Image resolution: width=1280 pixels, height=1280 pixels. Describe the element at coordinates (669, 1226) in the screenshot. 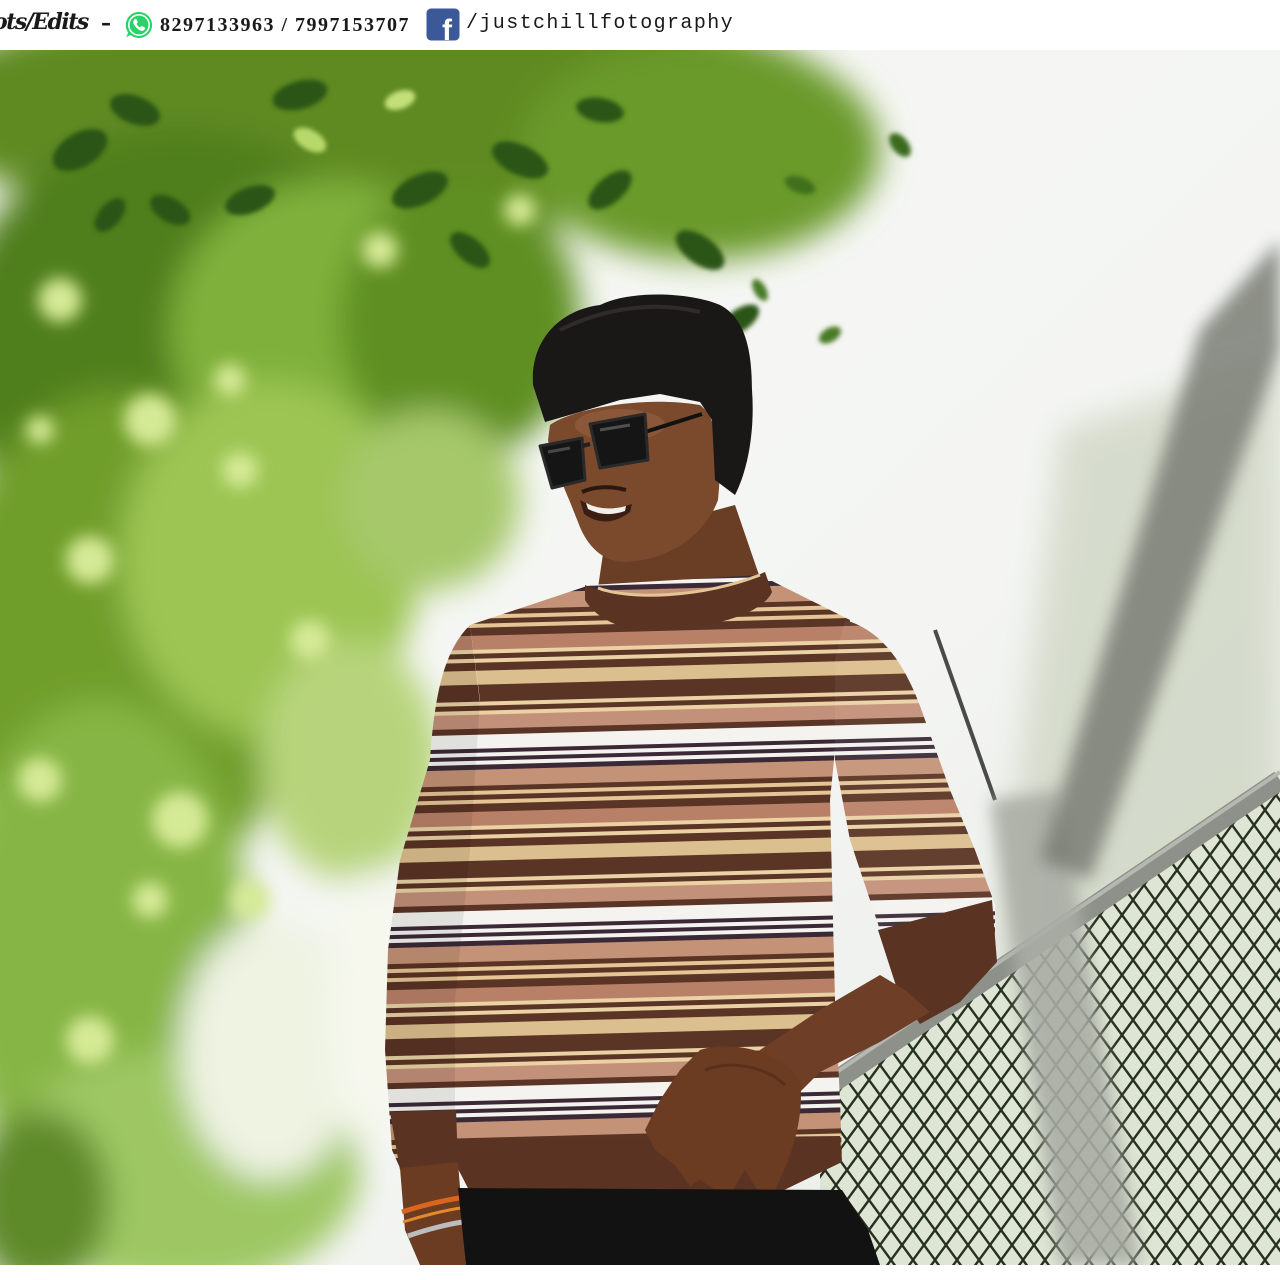

I see `pants` at that location.